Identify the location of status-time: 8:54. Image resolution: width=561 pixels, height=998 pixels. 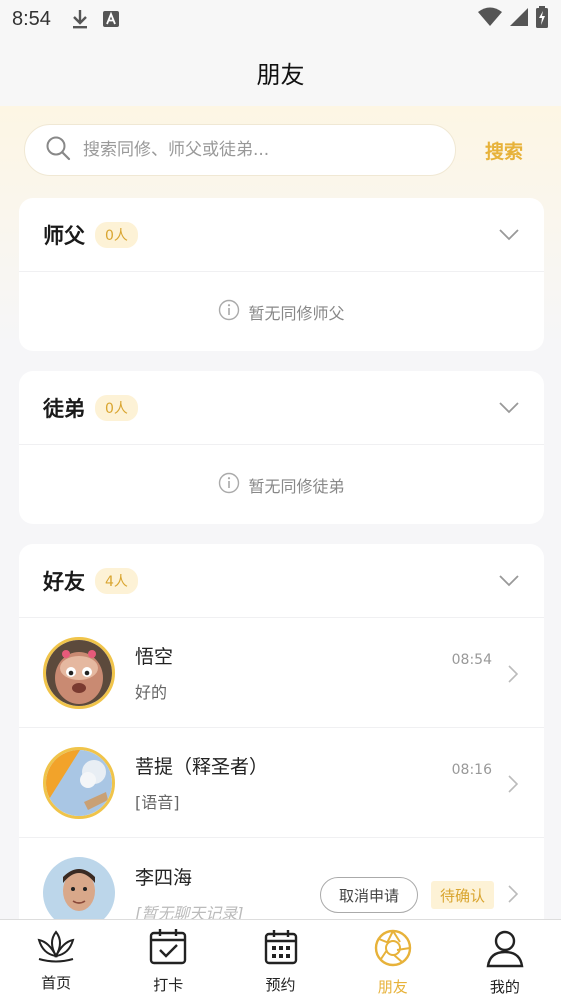
(31, 18).